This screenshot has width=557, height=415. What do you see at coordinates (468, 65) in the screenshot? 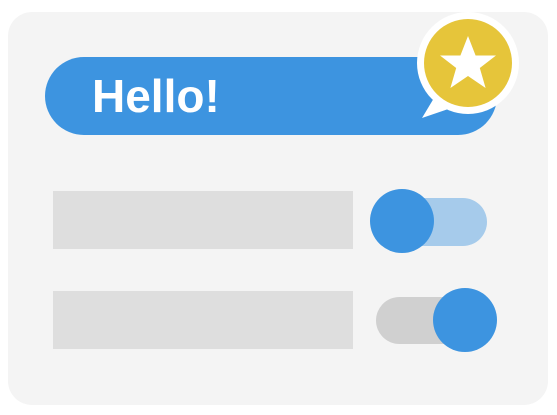
I see `star-badge` at bounding box center [468, 65].